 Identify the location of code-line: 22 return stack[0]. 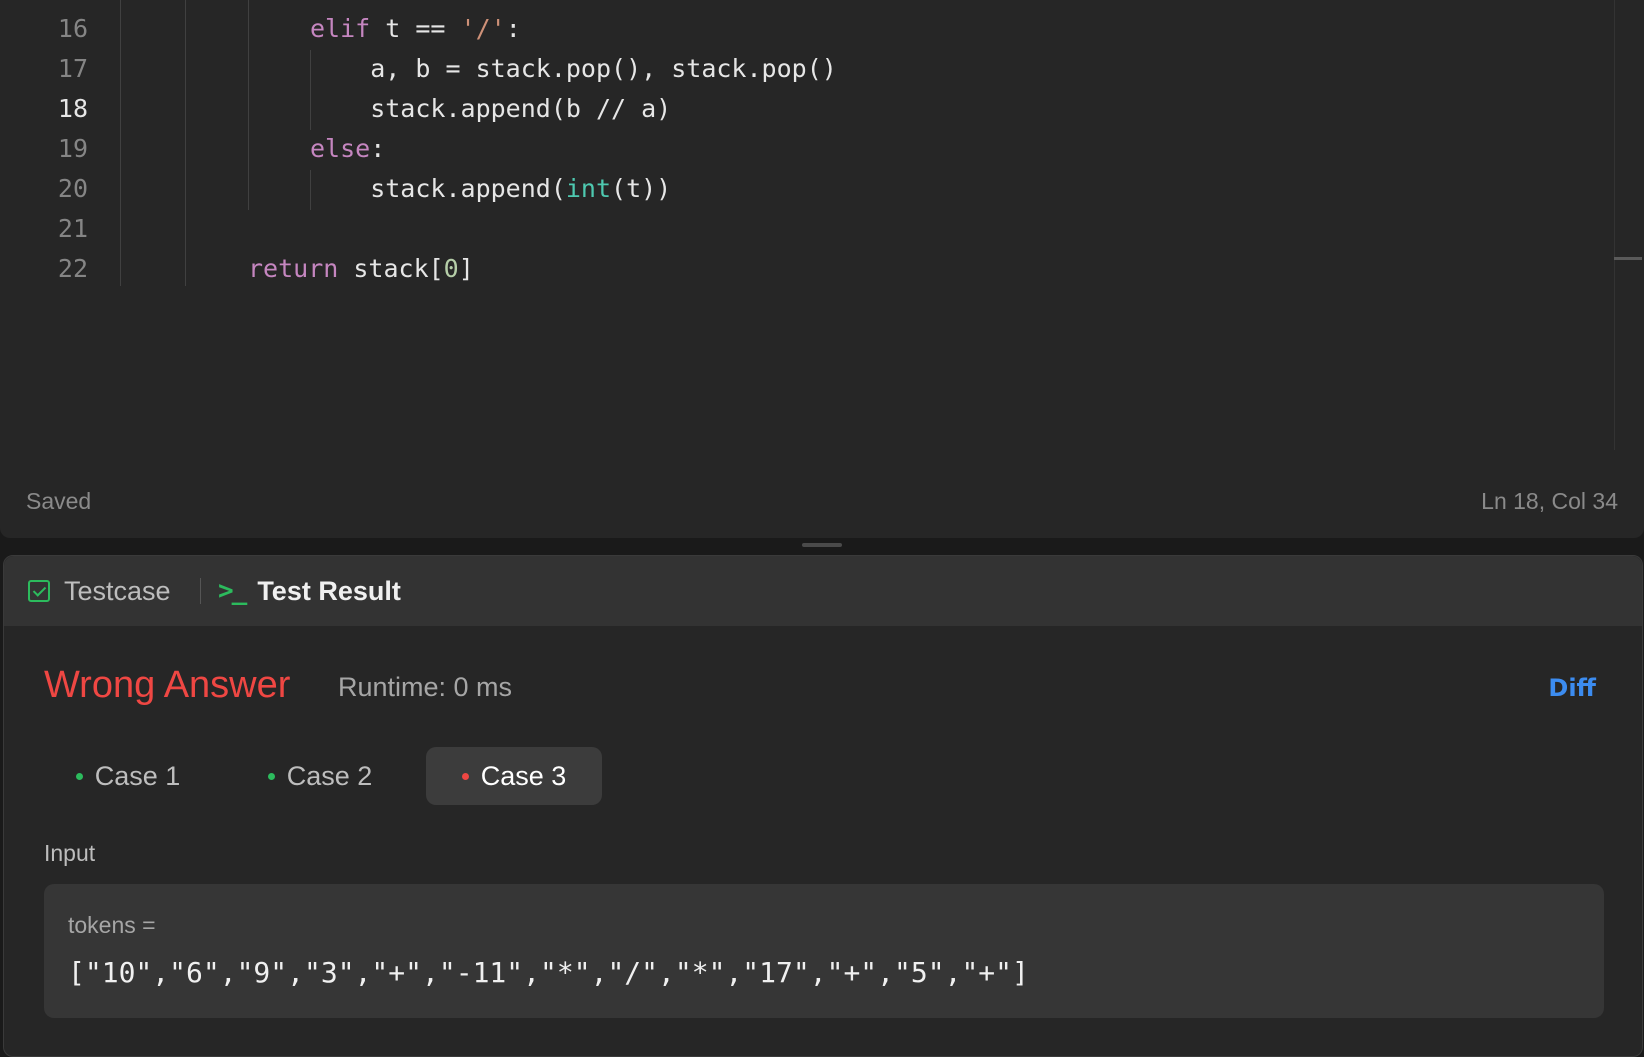
(807, 269).